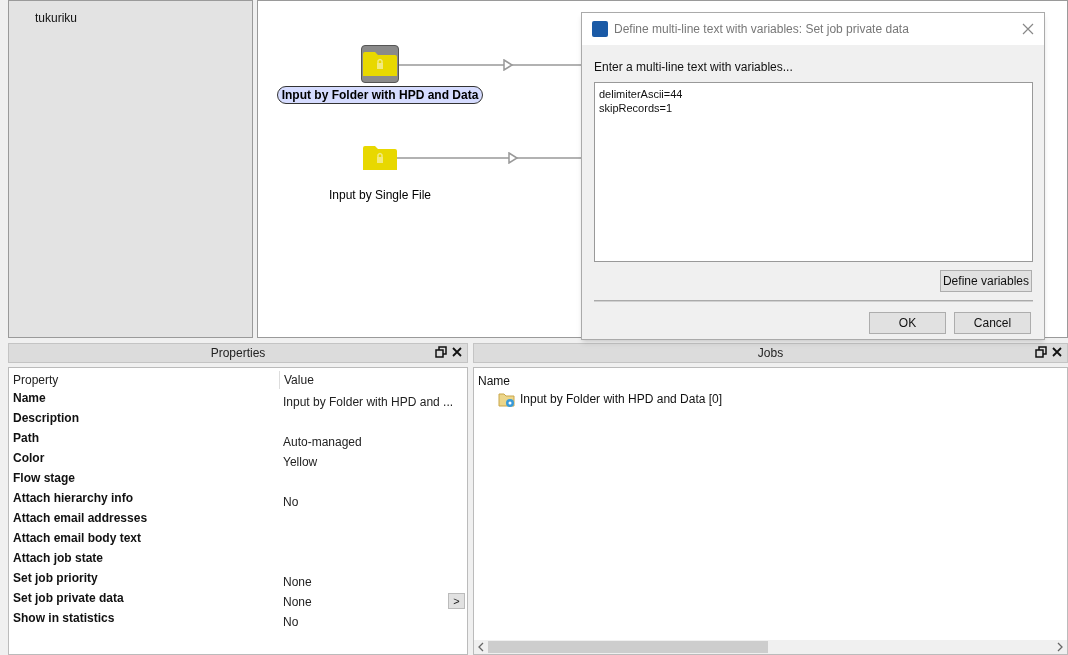  I want to click on define-variables-button: Define variables, so click(985, 281).